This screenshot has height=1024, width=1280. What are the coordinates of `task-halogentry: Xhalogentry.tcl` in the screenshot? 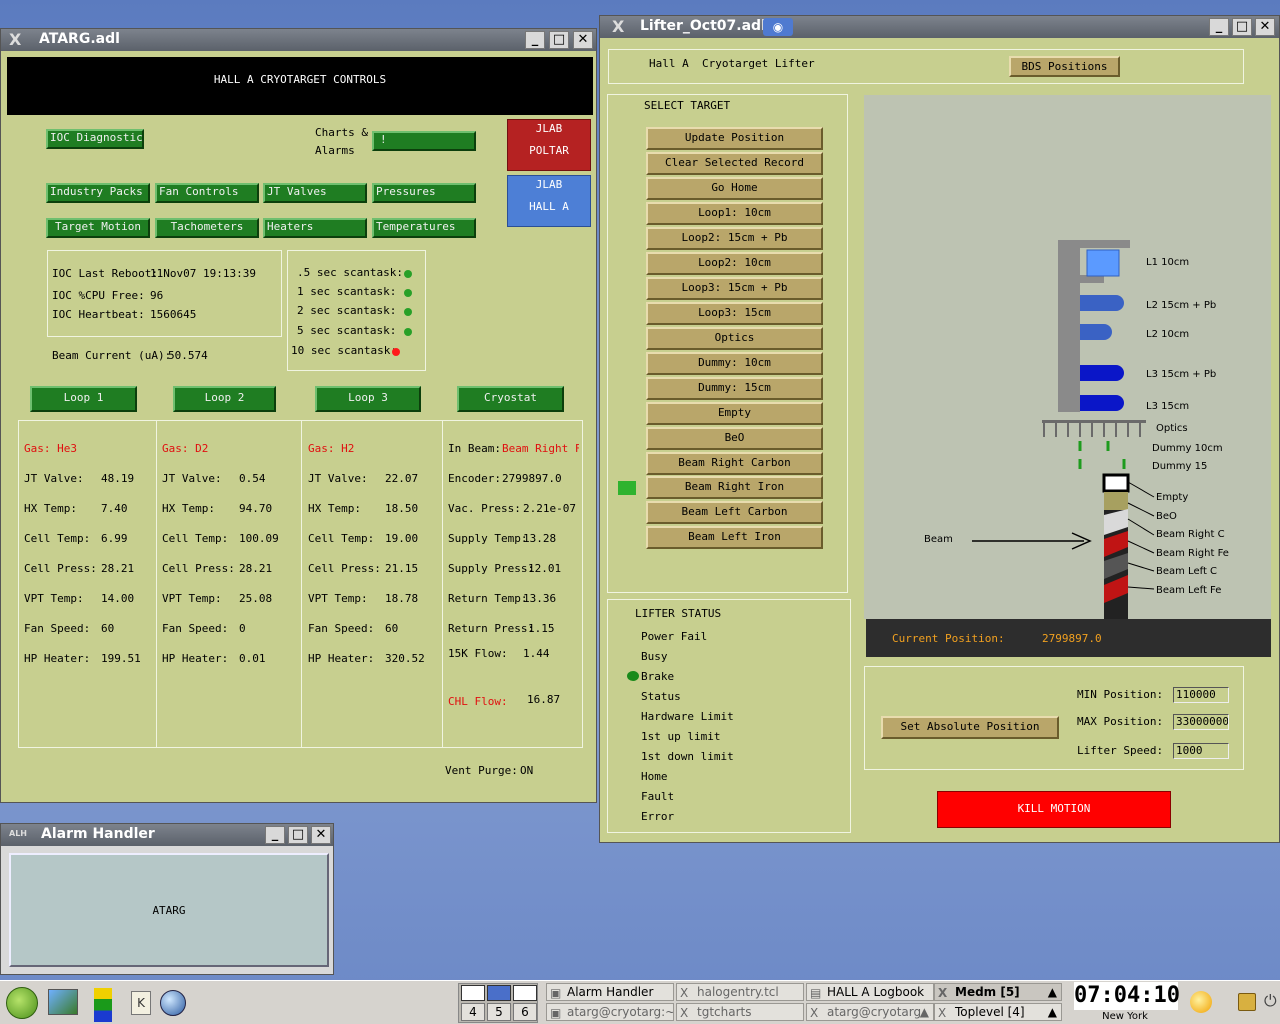 It's located at (740, 992).